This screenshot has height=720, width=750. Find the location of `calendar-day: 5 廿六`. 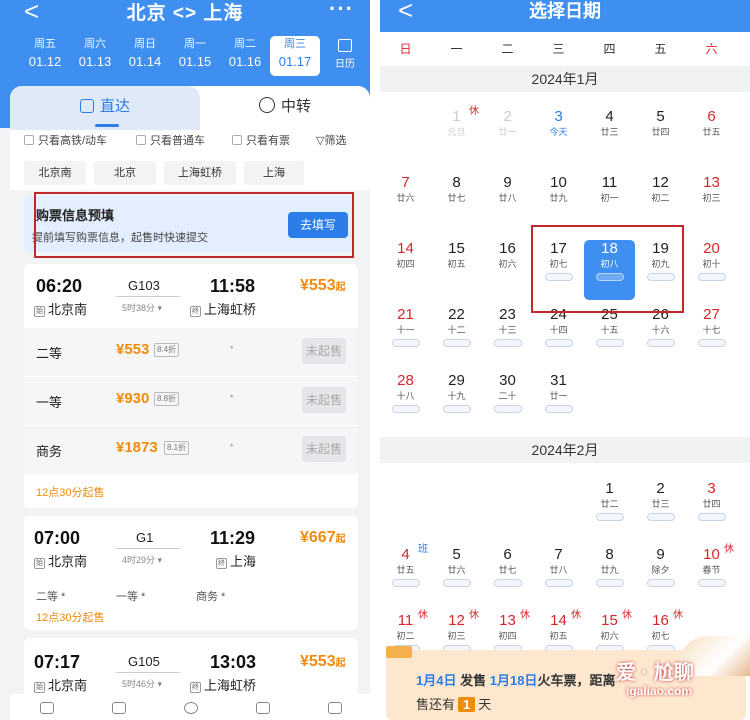

calendar-day: 5 廿六 is located at coordinates (456, 576).